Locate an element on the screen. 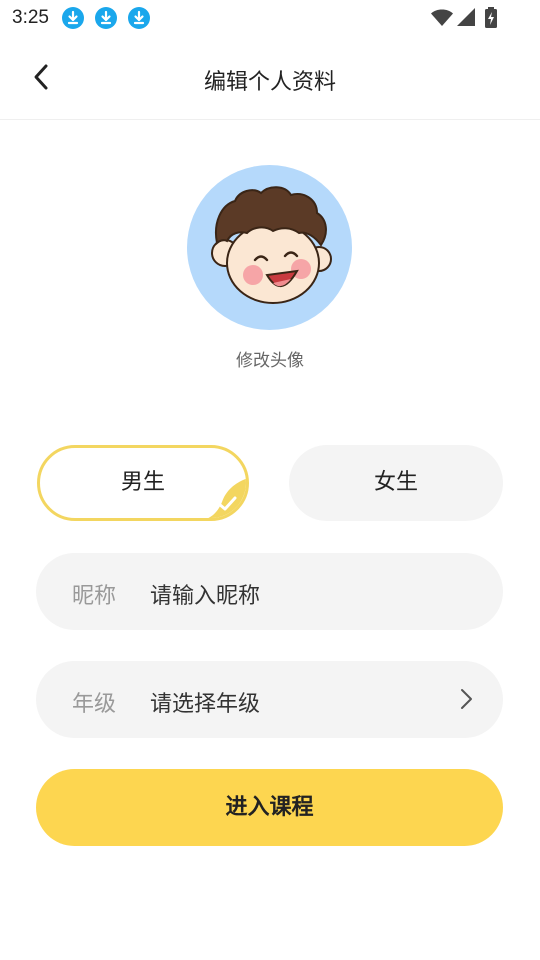  nickname-field: 昵称 请输入昵称 is located at coordinates (269, 591).